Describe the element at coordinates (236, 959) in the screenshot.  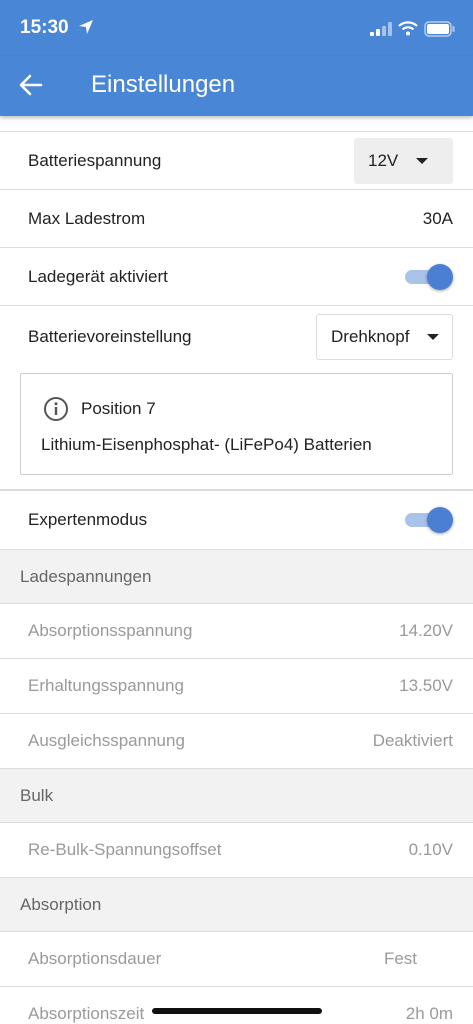
I see `absorption-duration-row: Absorptionsdauer Fest` at that location.